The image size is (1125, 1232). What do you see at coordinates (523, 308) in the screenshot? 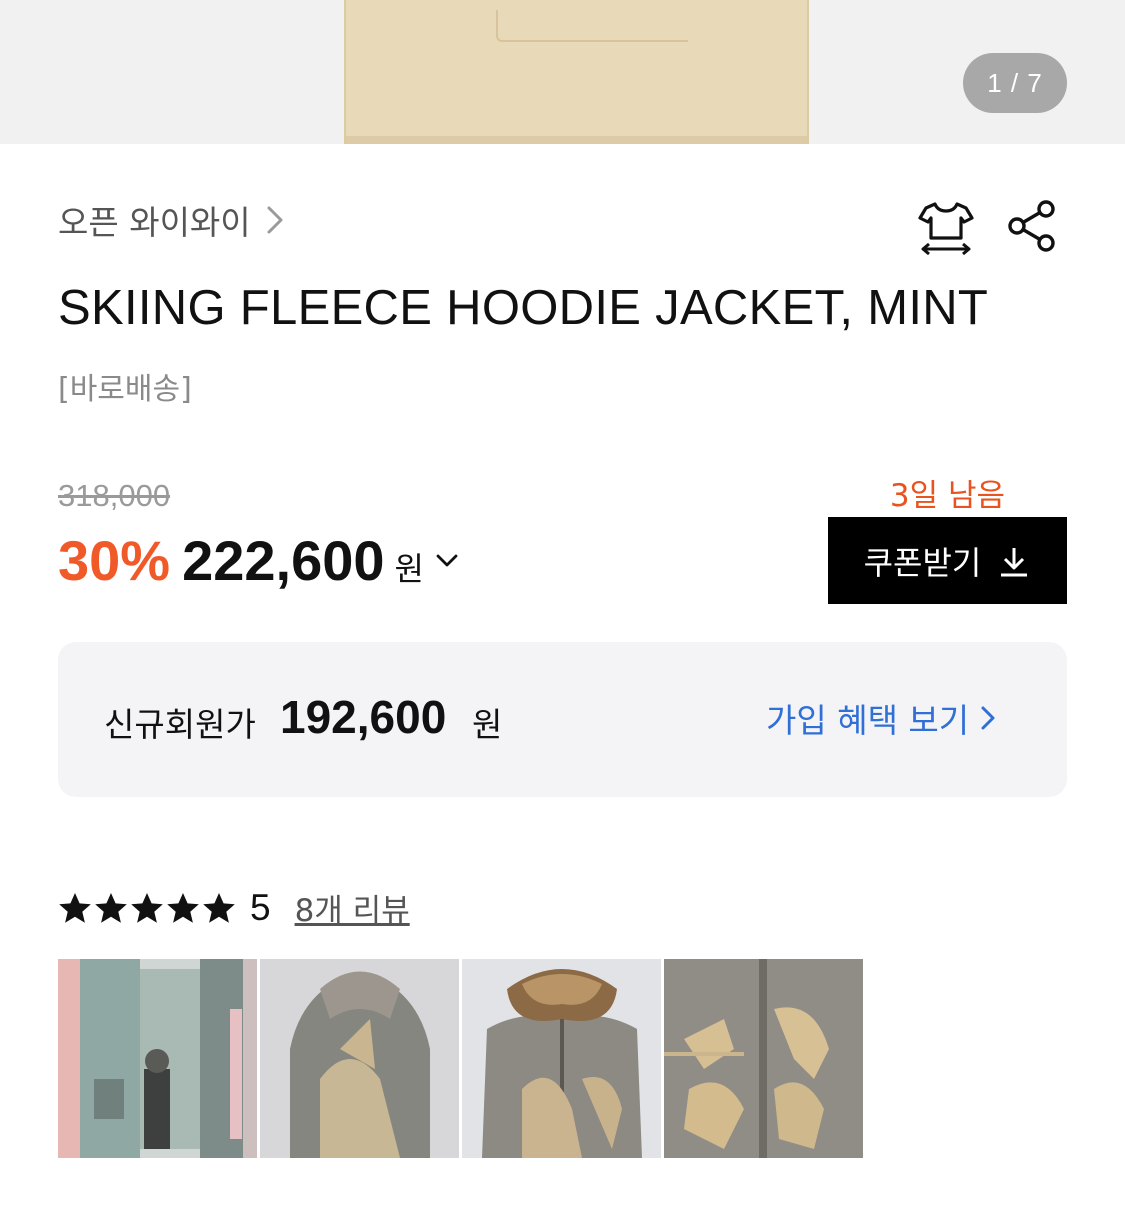
I see `product-title: SKIING FLEECE HOODIE JACKET, MINT` at bounding box center [523, 308].